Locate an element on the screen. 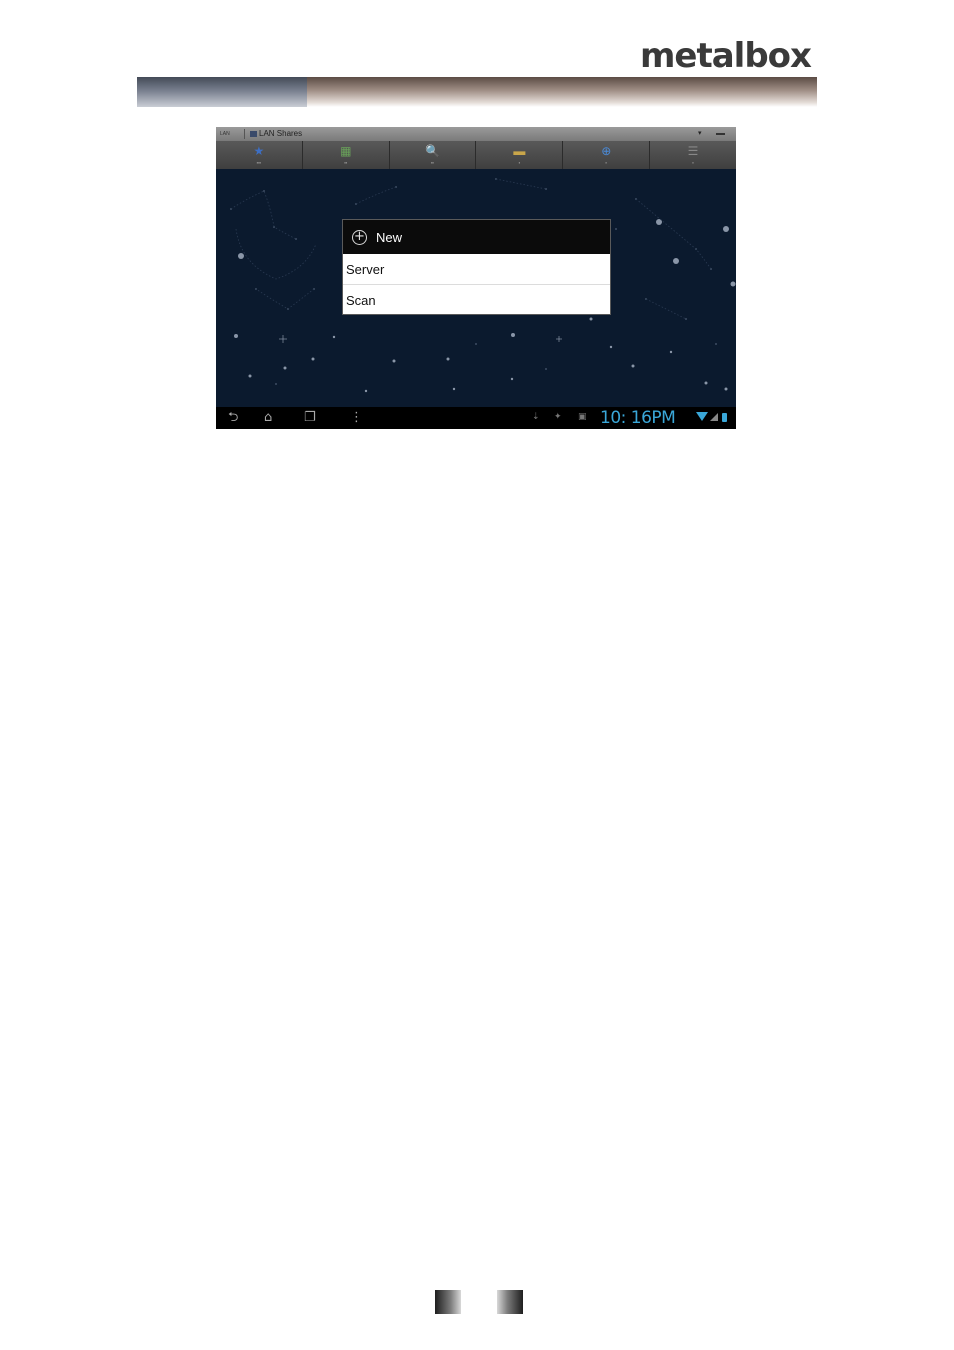 This screenshot has width=954, height=1350. notification-icon: ▣ is located at coordinates (582, 417).